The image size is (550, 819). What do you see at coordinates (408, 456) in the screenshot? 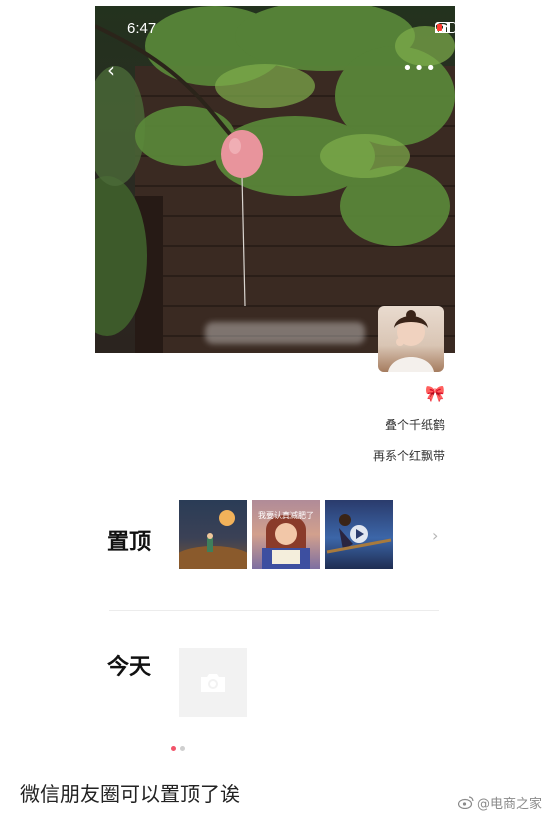
I see `signature-line-2: 再系个红飘带` at bounding box center [408, 456].